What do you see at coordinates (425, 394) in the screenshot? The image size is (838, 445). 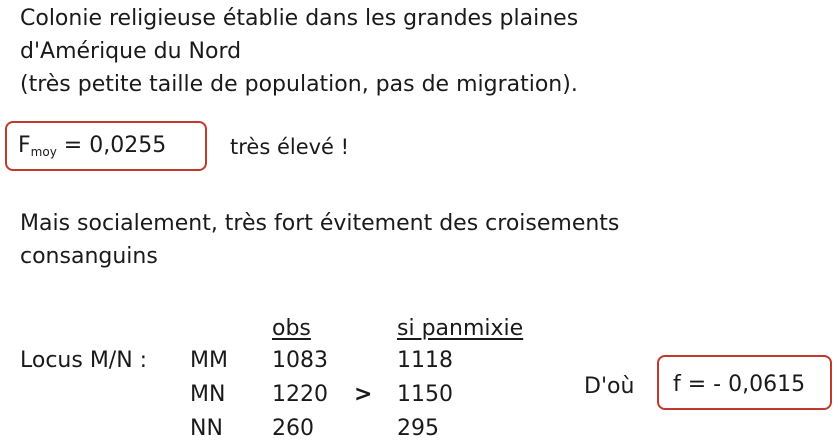 I see `panmixie-mn: 1150` at bounding box center [425, 394].